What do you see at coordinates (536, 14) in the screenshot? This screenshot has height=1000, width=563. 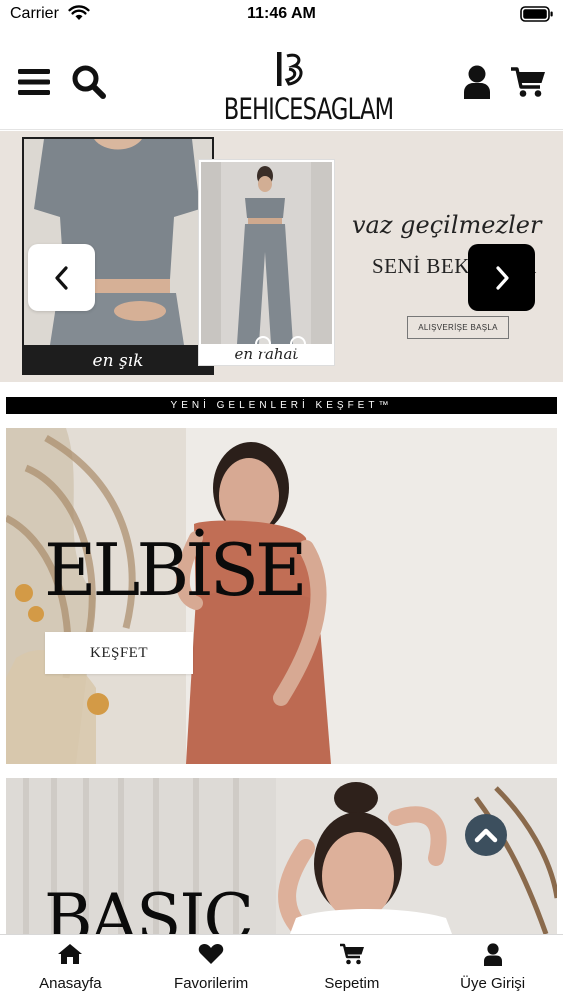 I see `battery-icon` at bounding box center [536, 14].